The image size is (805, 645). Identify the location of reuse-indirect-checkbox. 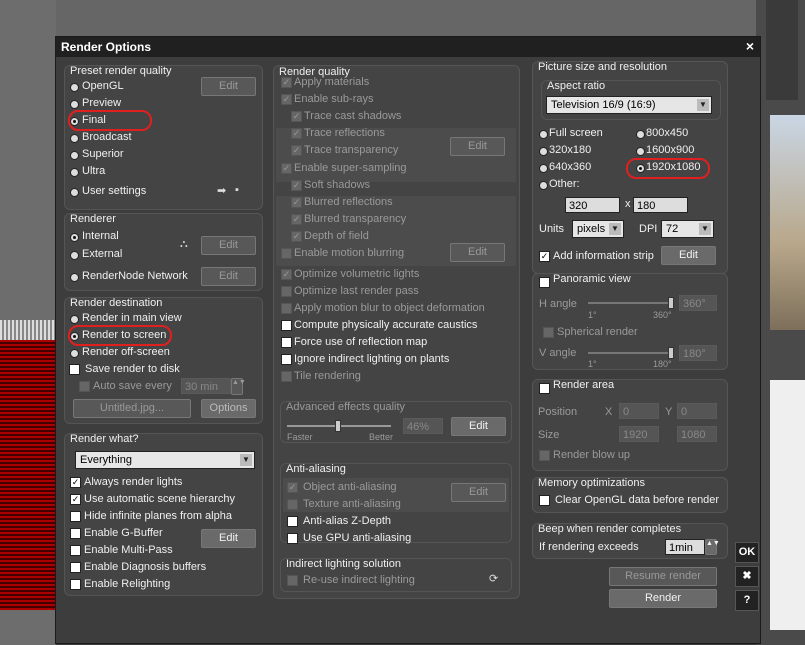
(292, 580).